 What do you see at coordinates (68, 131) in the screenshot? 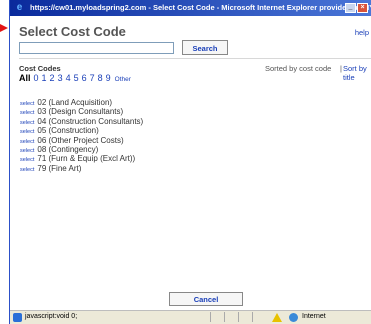
I see `cost-code-label: 05 (Construction)` at bounding box center [68, 131].